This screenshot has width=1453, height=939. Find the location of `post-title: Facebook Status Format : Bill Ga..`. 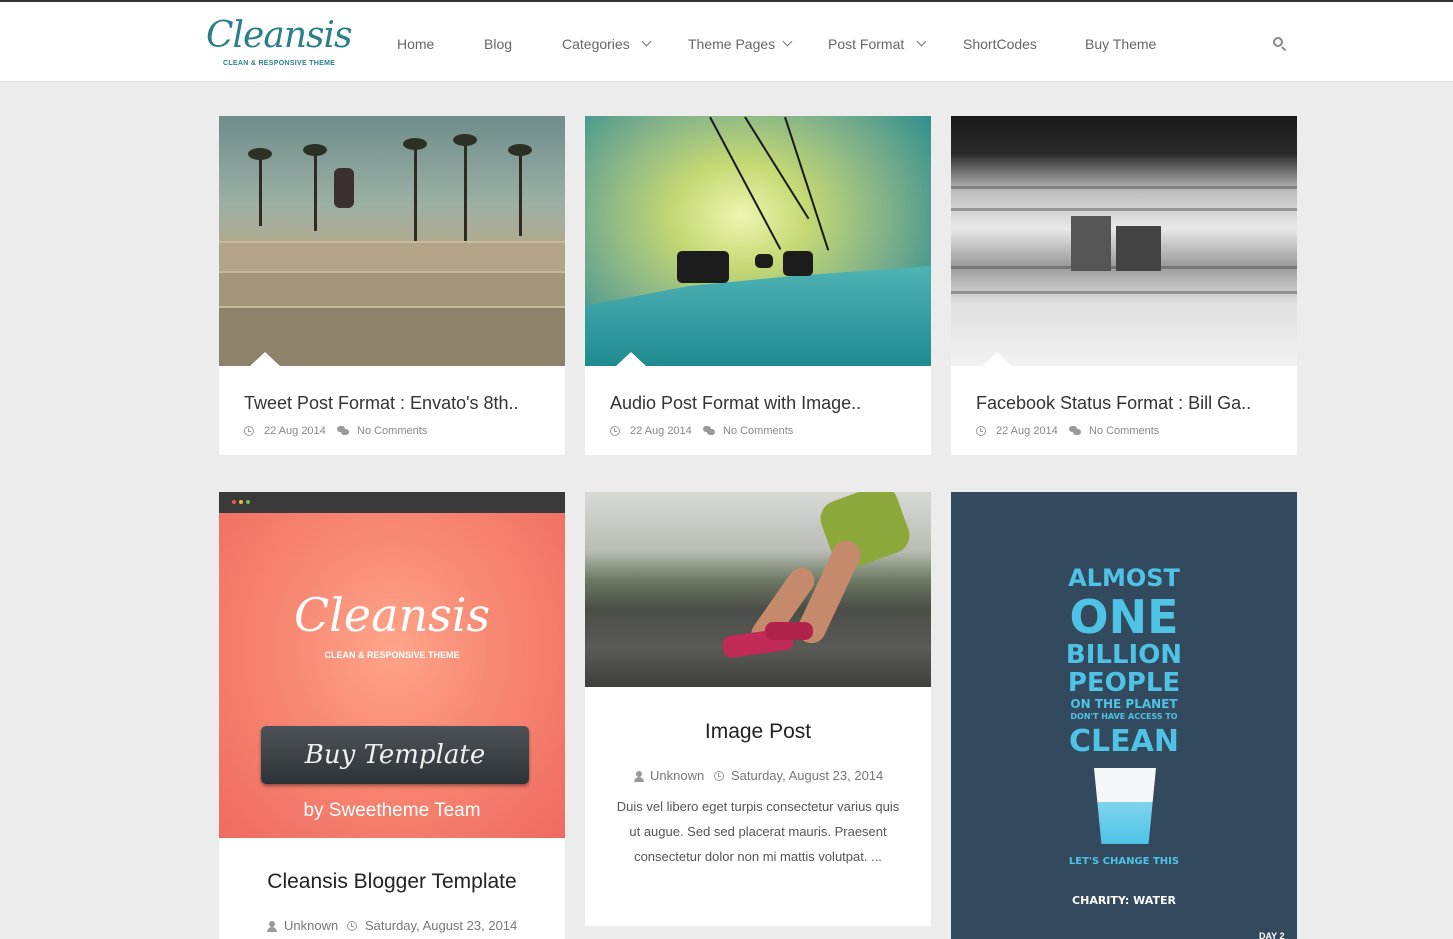

post-title: Facebook Status Format : Bill Ga.. is located at coordinates (1113, 403).